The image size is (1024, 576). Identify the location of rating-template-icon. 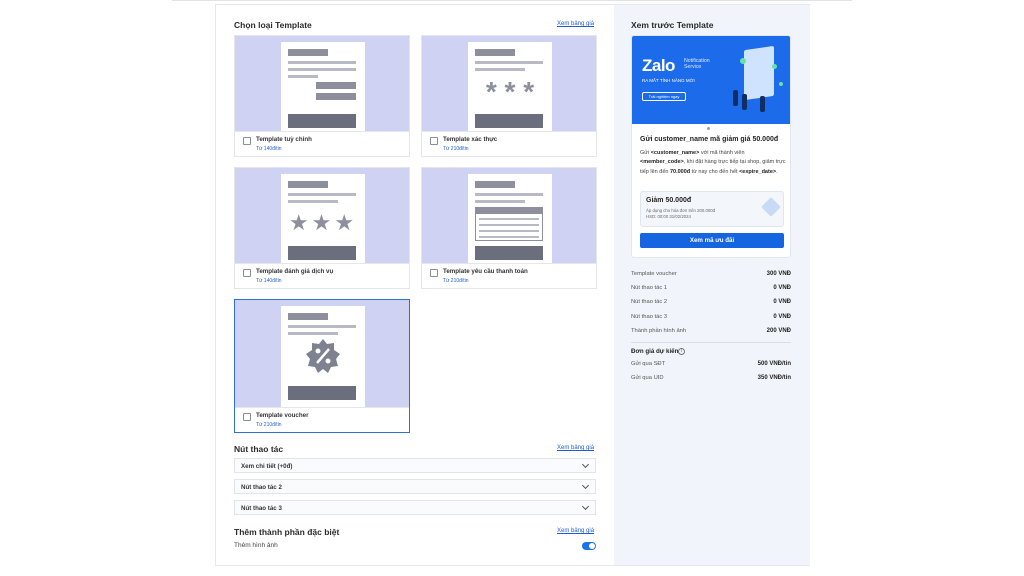
(247, 273).